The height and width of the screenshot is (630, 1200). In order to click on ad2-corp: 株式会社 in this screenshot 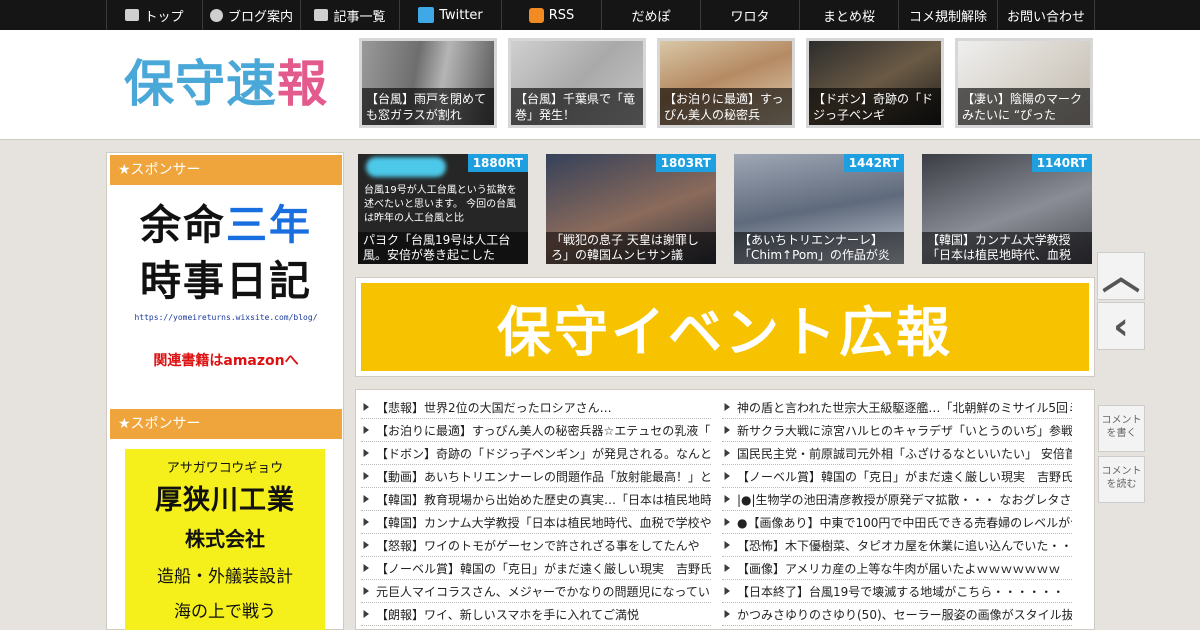, I will do `click(225, 539)`.